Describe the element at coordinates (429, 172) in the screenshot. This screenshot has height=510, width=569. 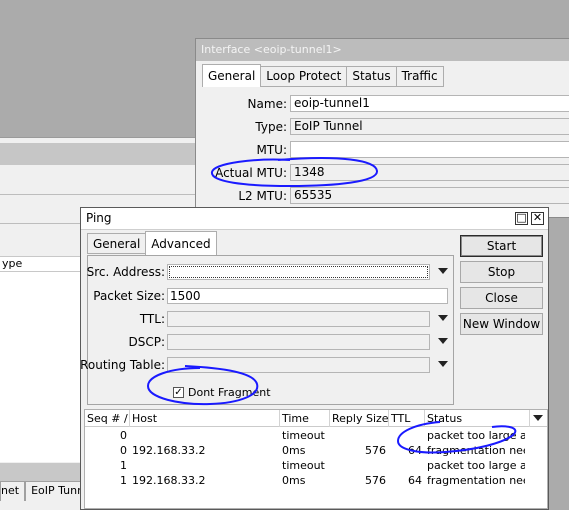
I see `actual-mtu-field: 1348` at that location.